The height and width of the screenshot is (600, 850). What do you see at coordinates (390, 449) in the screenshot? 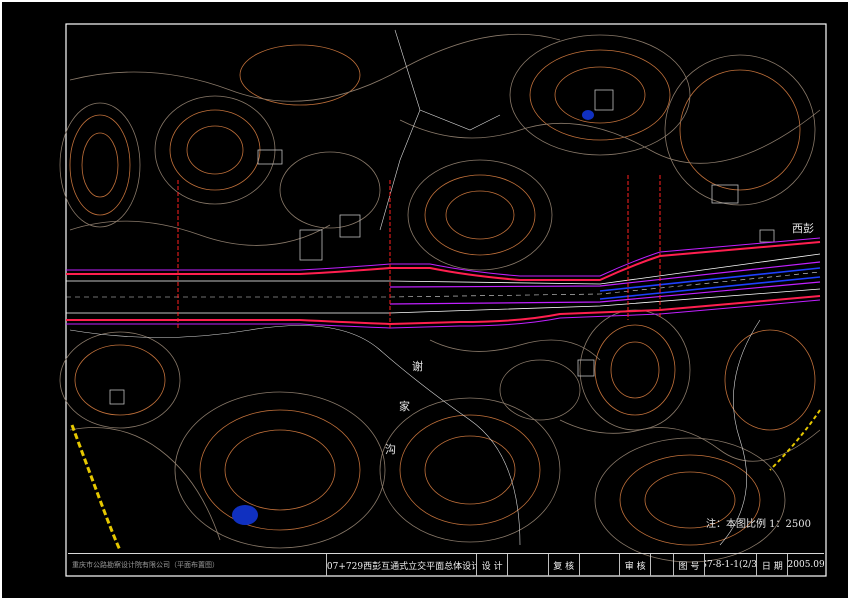
I see `place-label-gou: 沟` at bounding box center [390, 449].